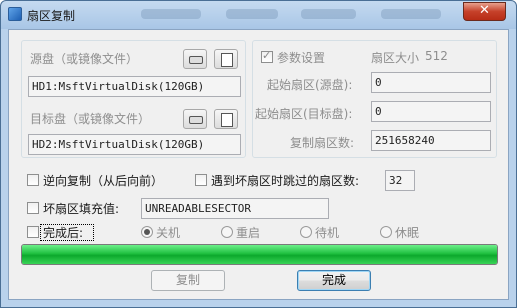 The image size is (517, 308). Describe the element at coordinates (235, 208) in the screenshot. I see `fill-value-field: UNREADABLESECTOR` at that location.